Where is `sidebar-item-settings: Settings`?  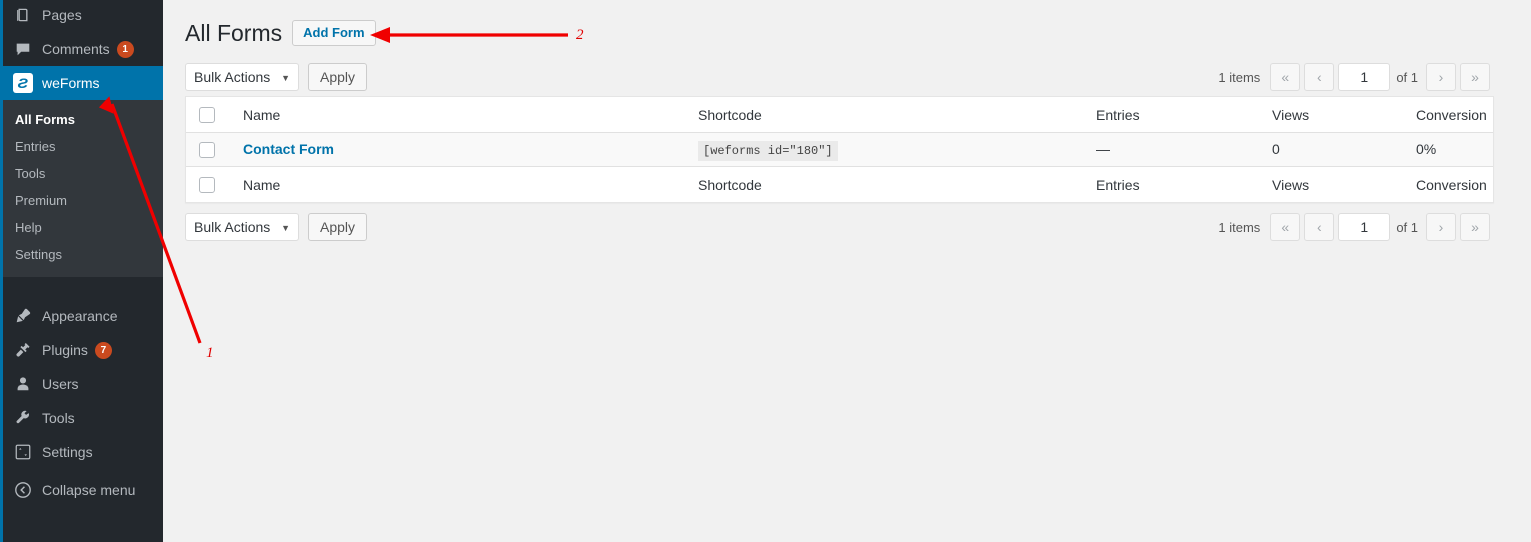 sidebar-item-settings: Settings is located at coordinates (83, 452).